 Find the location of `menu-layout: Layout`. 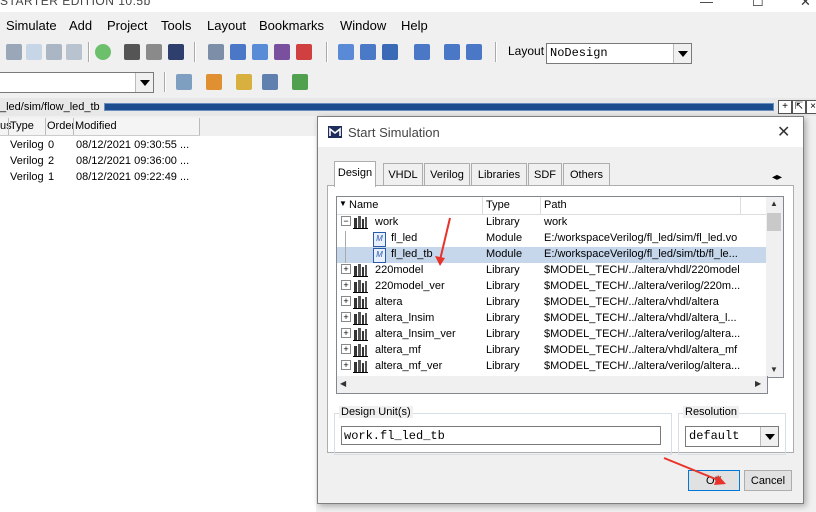

menu-layout: Layout is located at coordinates (226, 25).